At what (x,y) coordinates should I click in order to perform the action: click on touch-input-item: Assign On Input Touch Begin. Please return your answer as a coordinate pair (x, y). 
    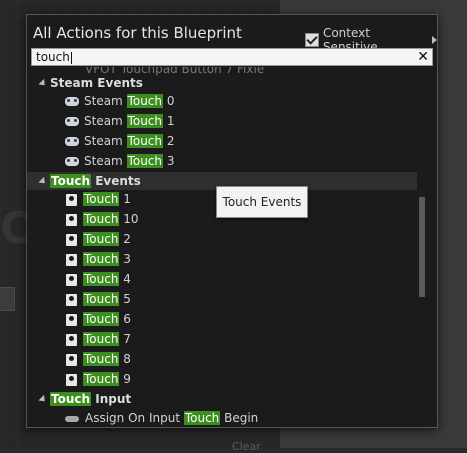
    Looking at the image, I should click on (222, 418).